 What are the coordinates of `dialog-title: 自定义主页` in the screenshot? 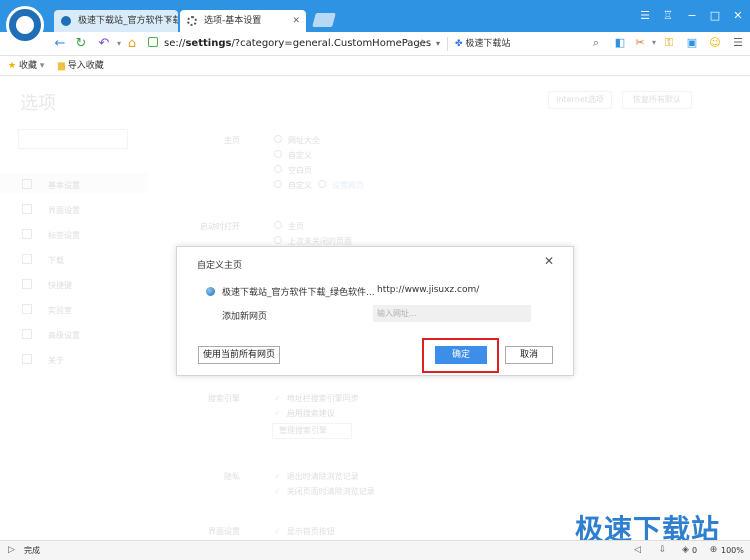 It's located at (220, 266).